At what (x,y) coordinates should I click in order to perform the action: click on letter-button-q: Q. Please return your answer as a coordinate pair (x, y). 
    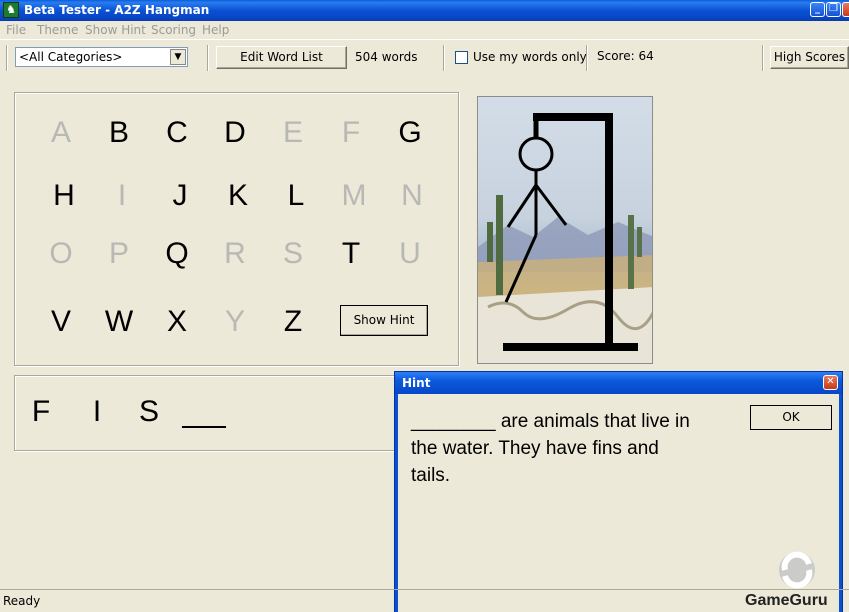
    Looking at the image, I should click on (177, 254).